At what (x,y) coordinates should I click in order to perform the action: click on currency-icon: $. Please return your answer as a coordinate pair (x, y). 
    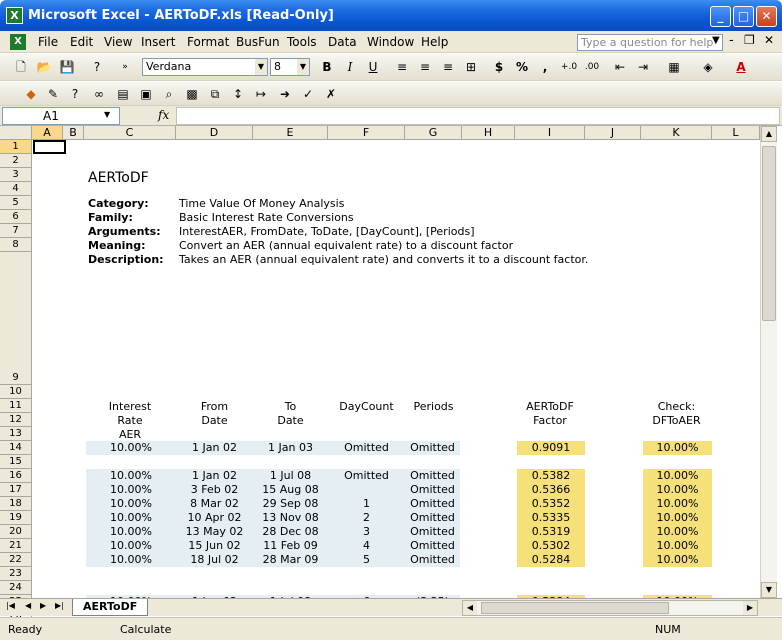
    Looking at the image, I should click on (499, 67).